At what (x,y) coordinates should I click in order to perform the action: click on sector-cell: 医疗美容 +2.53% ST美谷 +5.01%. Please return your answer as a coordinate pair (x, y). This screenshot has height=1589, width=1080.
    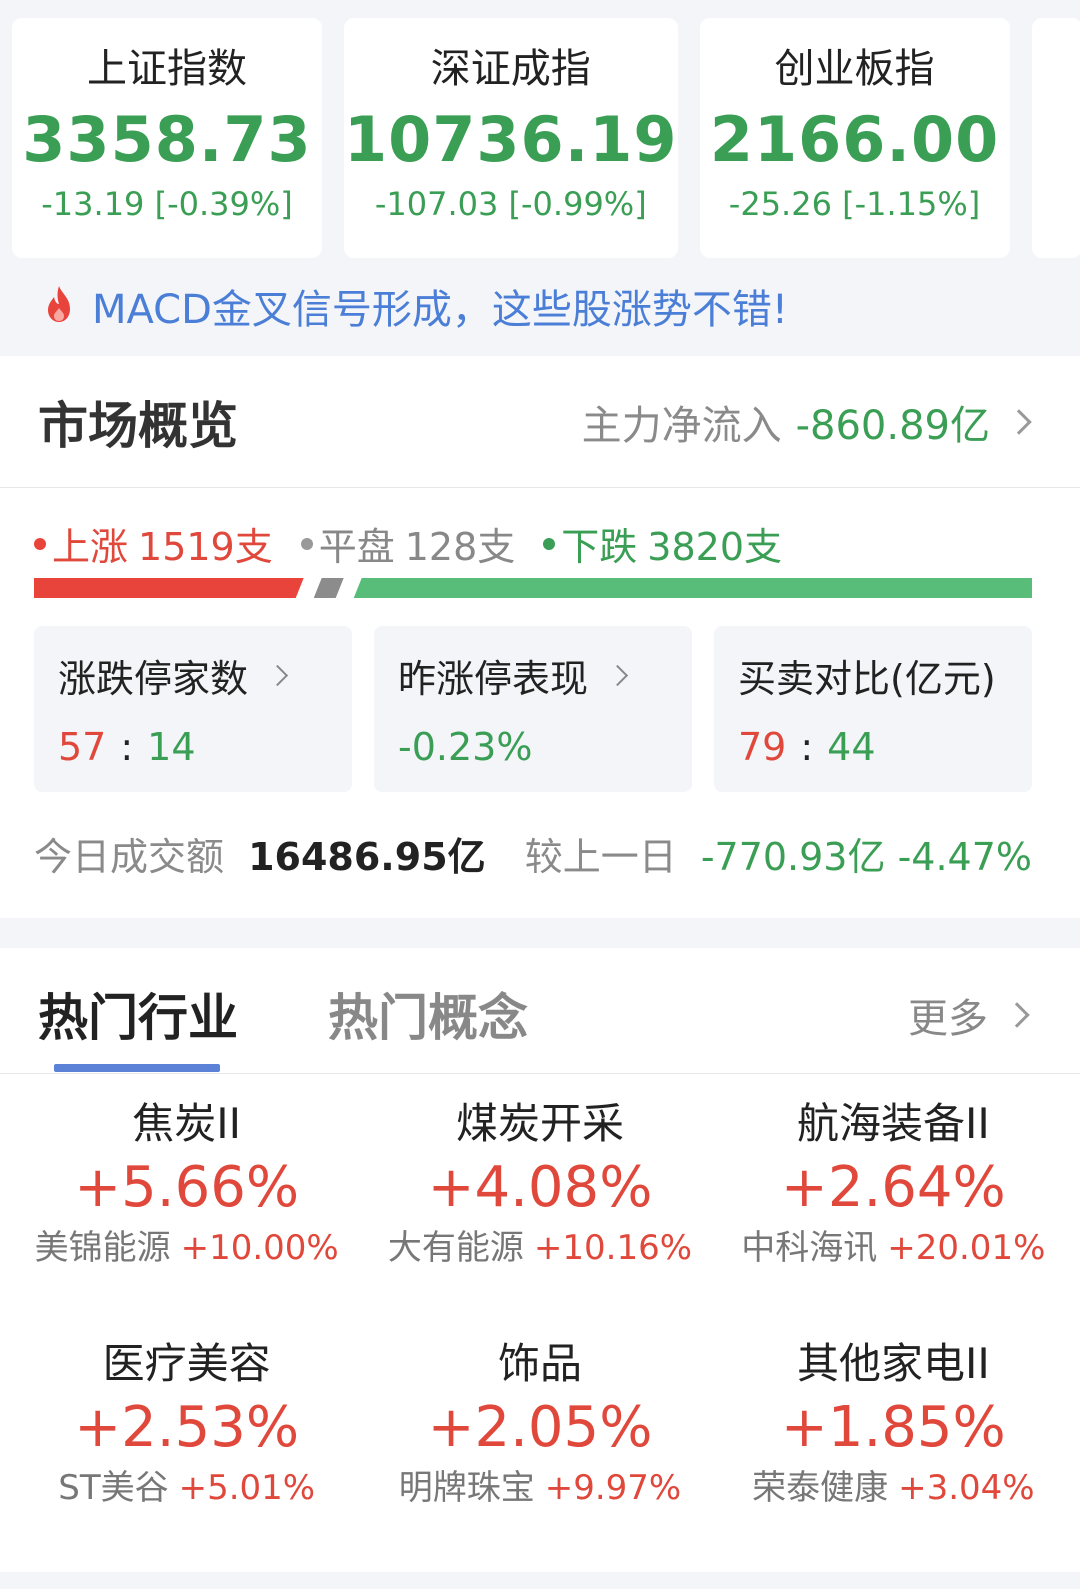
    Looking at the image, I should click on (186, 1426).